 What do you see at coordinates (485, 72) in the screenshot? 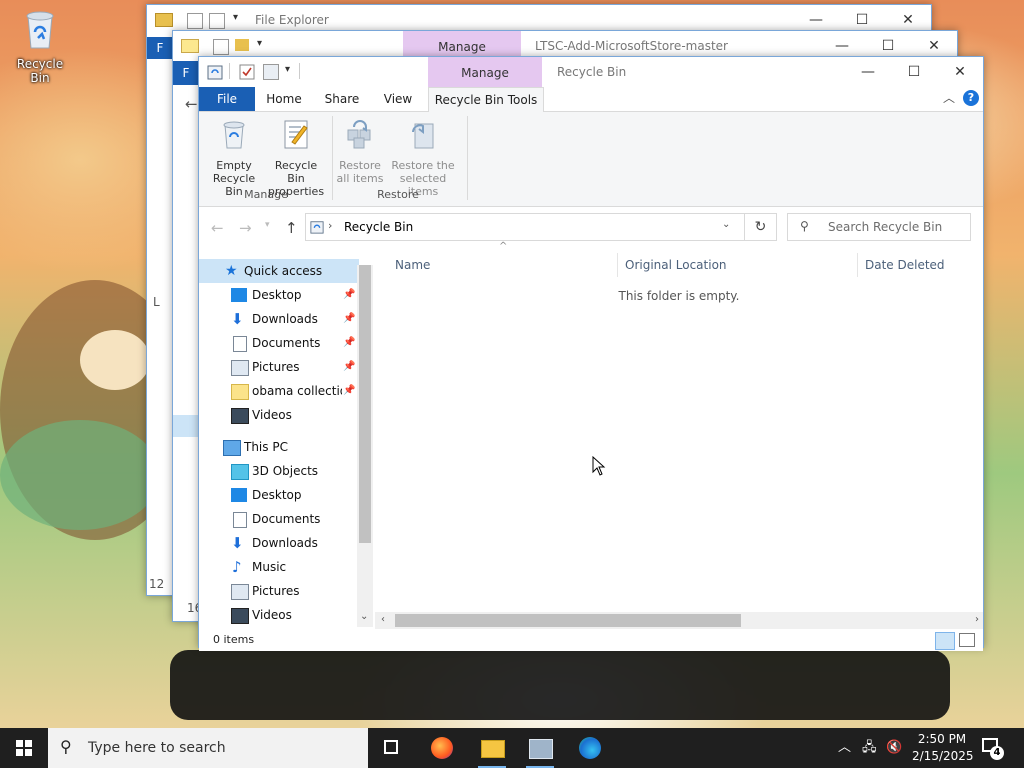
I see `manage-context-tab: Manage` at bounding box center [485, 72].